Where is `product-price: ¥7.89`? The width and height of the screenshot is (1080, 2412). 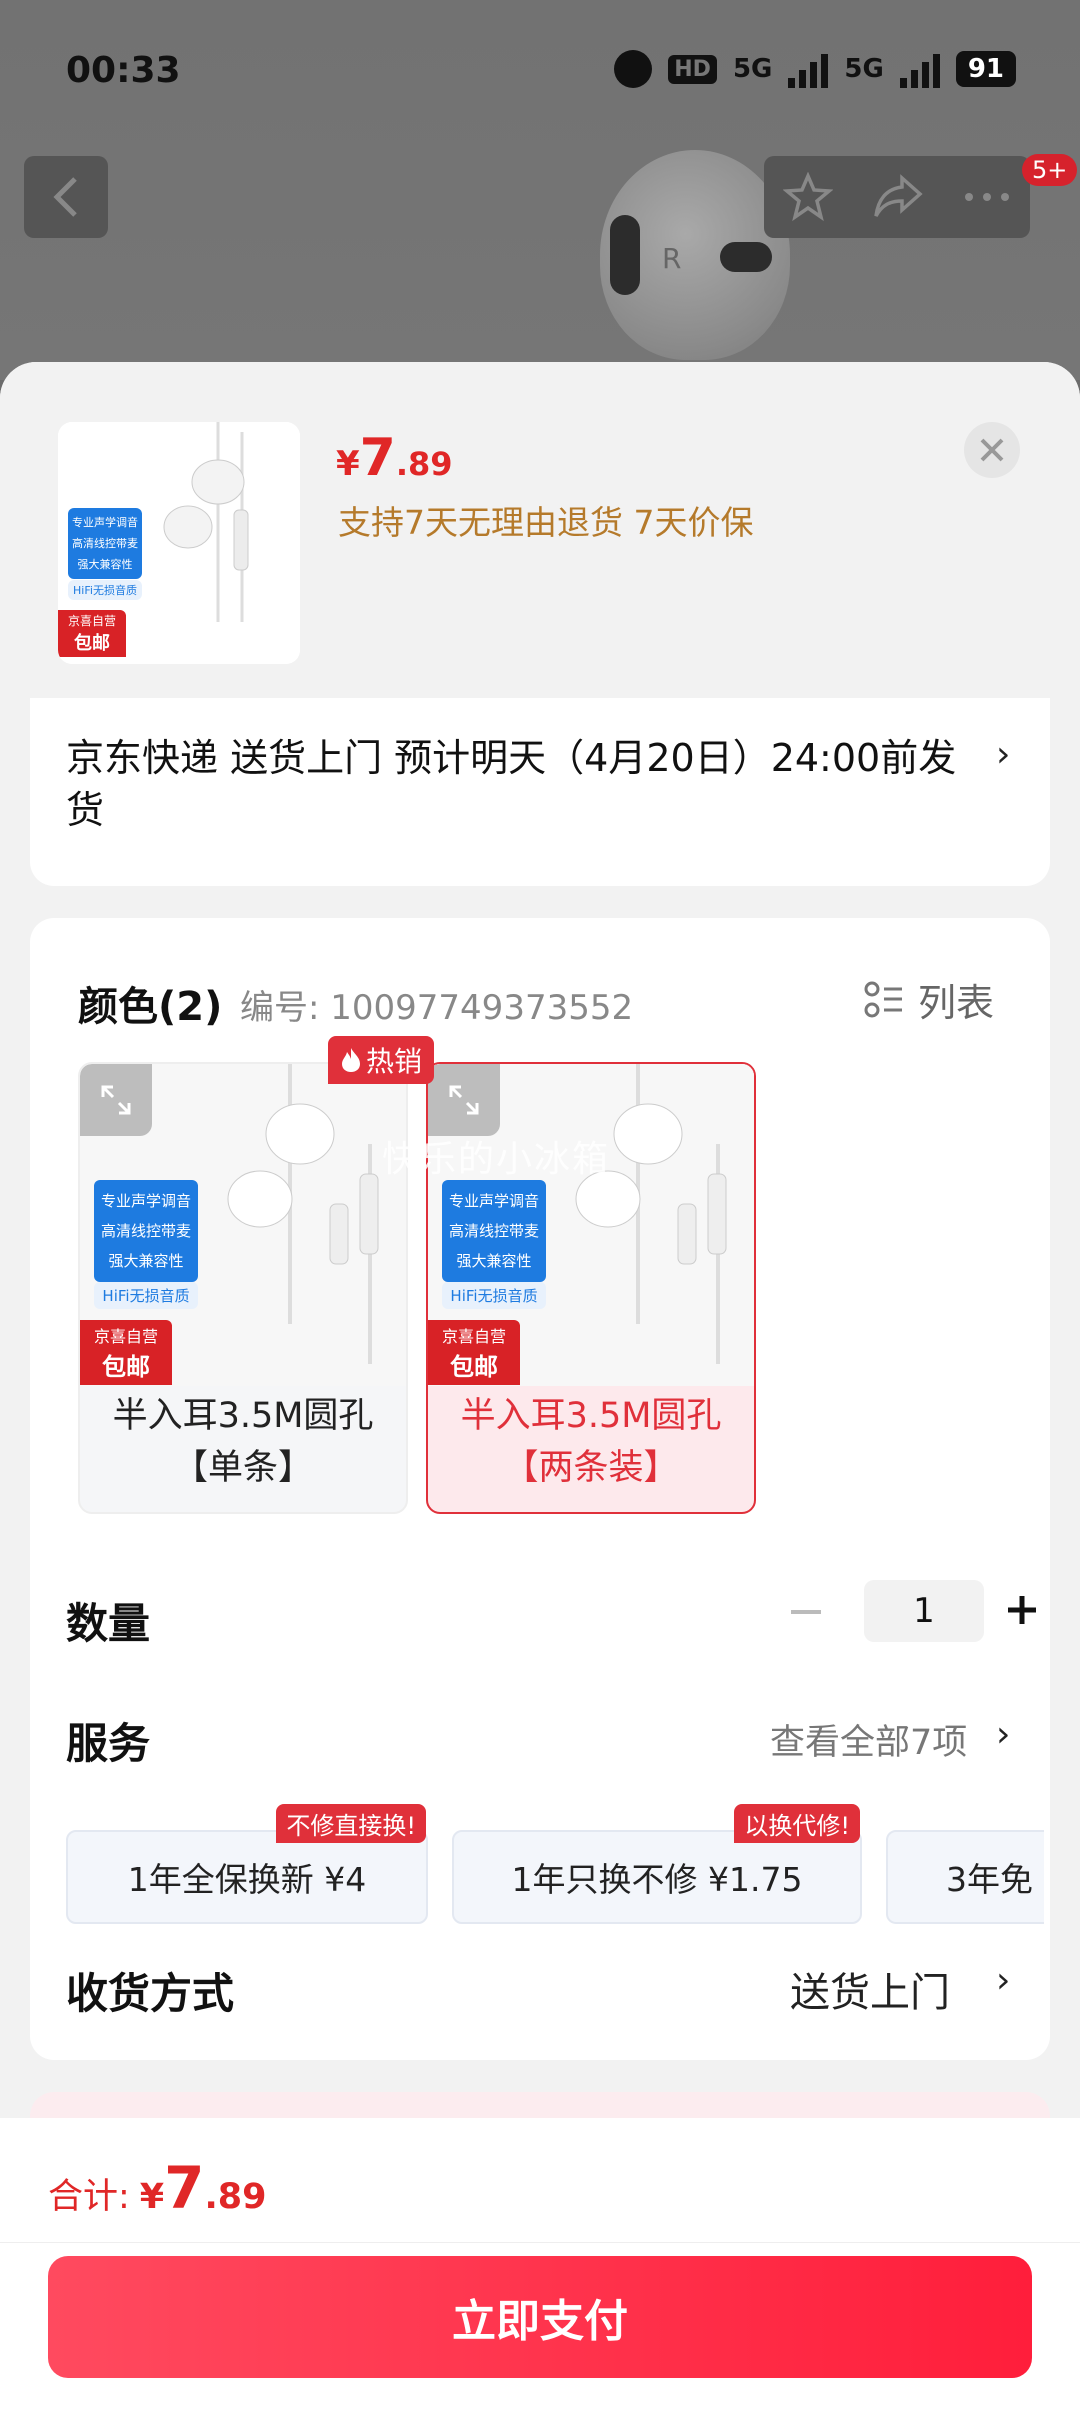 product-price: ¥7.89 is located at coordinates (394, 458).